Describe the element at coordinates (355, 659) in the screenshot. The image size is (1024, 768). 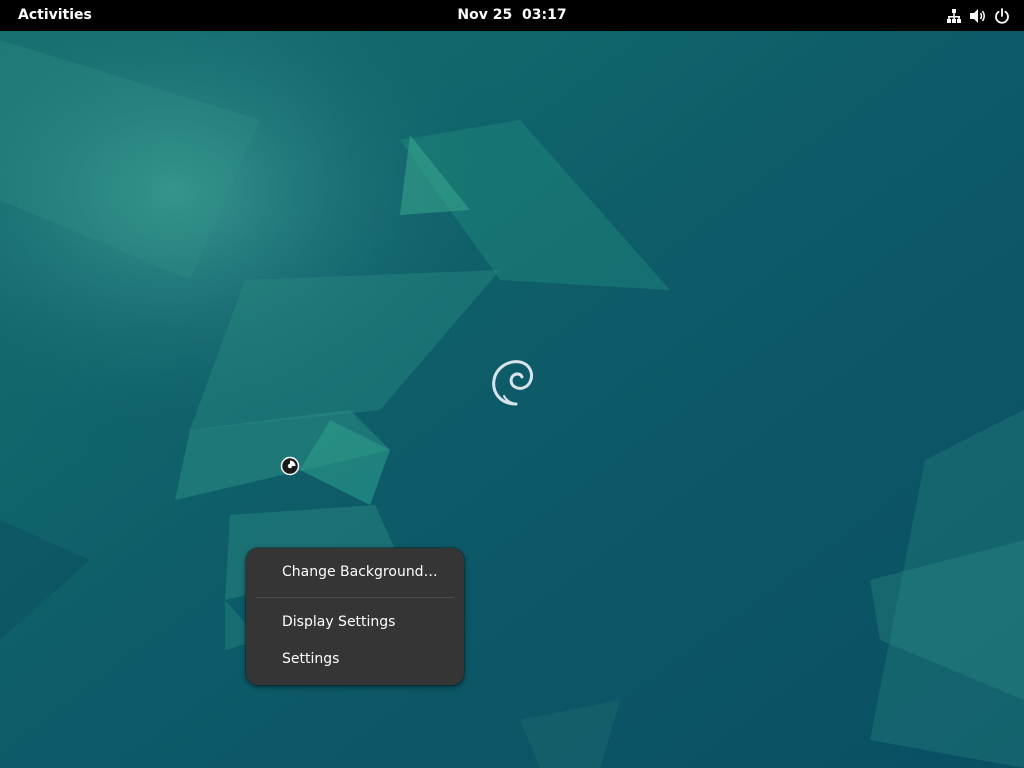
I see `menu-item-settings: Settings` at that location.